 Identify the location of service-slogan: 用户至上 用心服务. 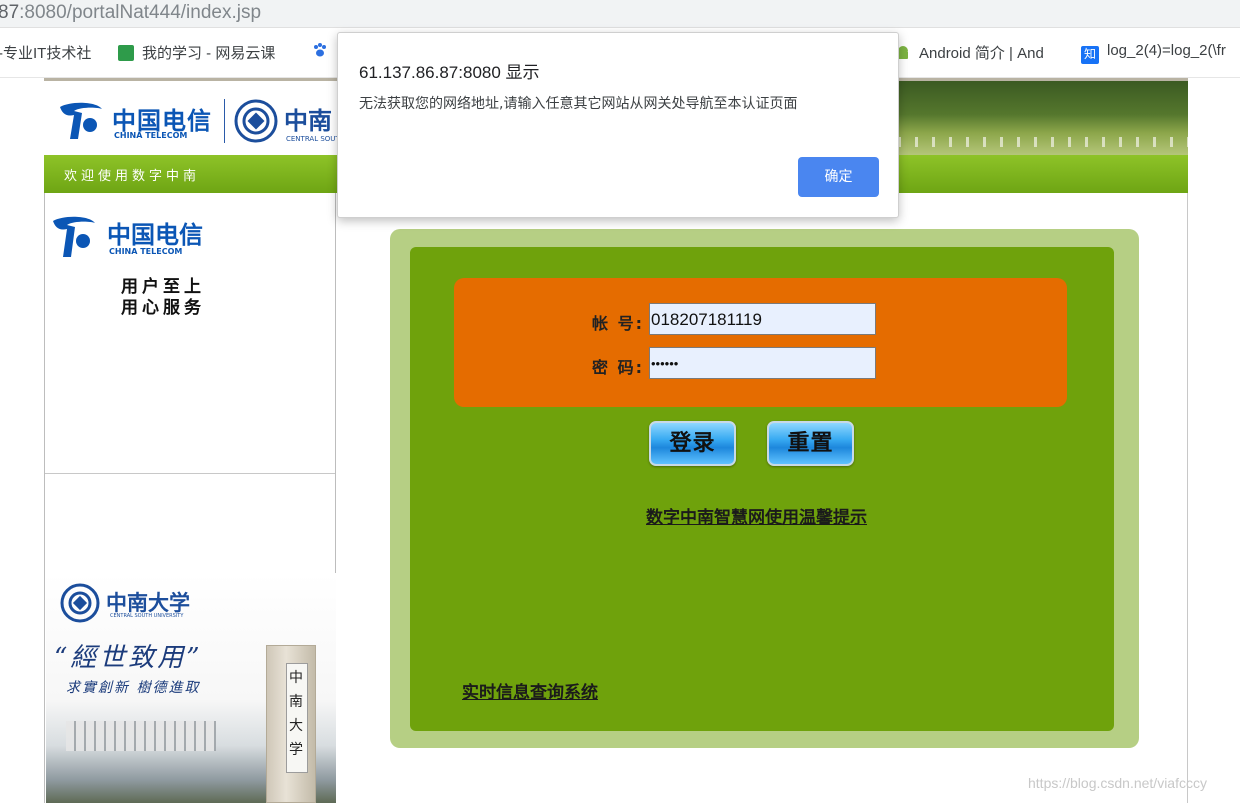
(163, 298).